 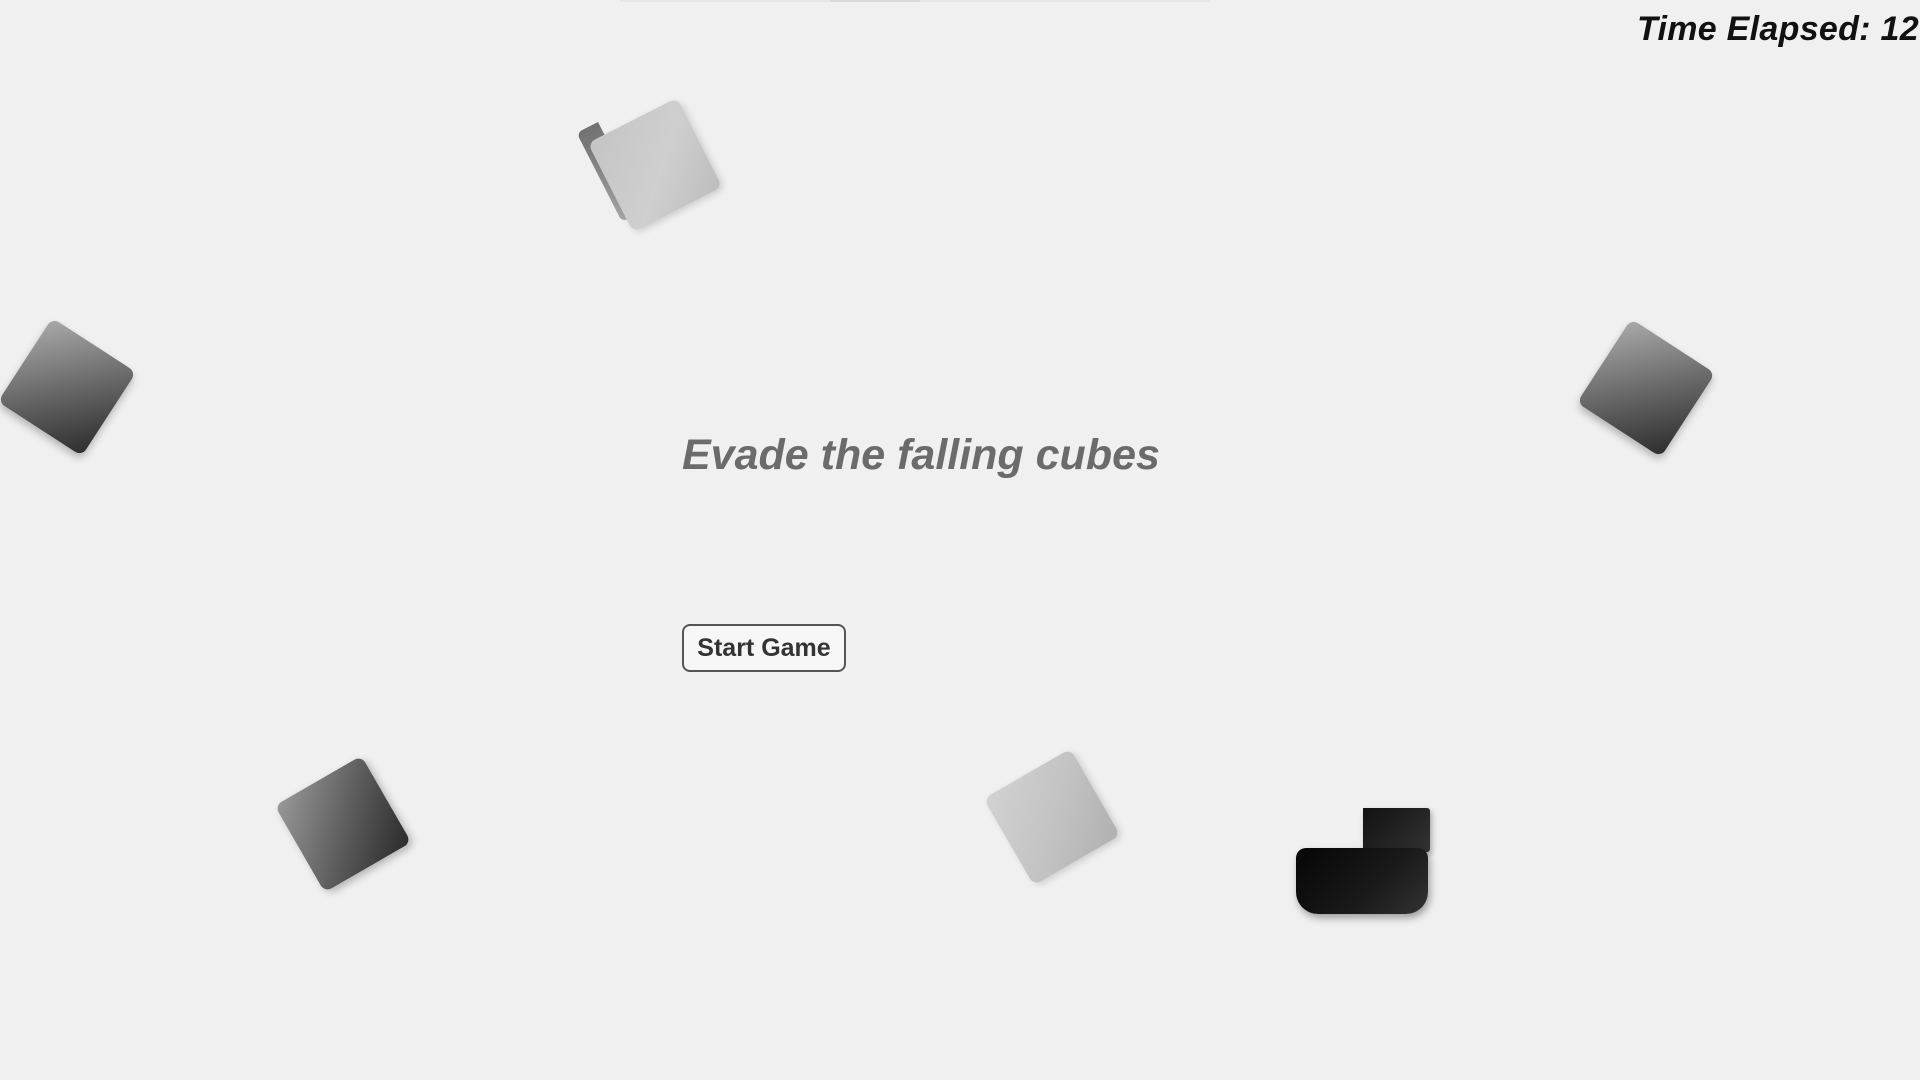 What do you see at coordinates (764, 648) in the screenshot?
I see `start-game-button: Start Game` at bounding box center [764, 648].